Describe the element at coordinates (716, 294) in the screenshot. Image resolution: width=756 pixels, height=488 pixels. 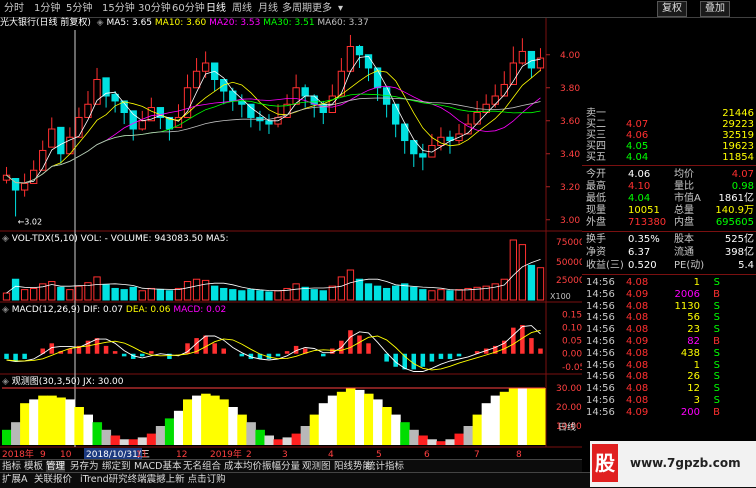
I see `tick-side: B` at that location.